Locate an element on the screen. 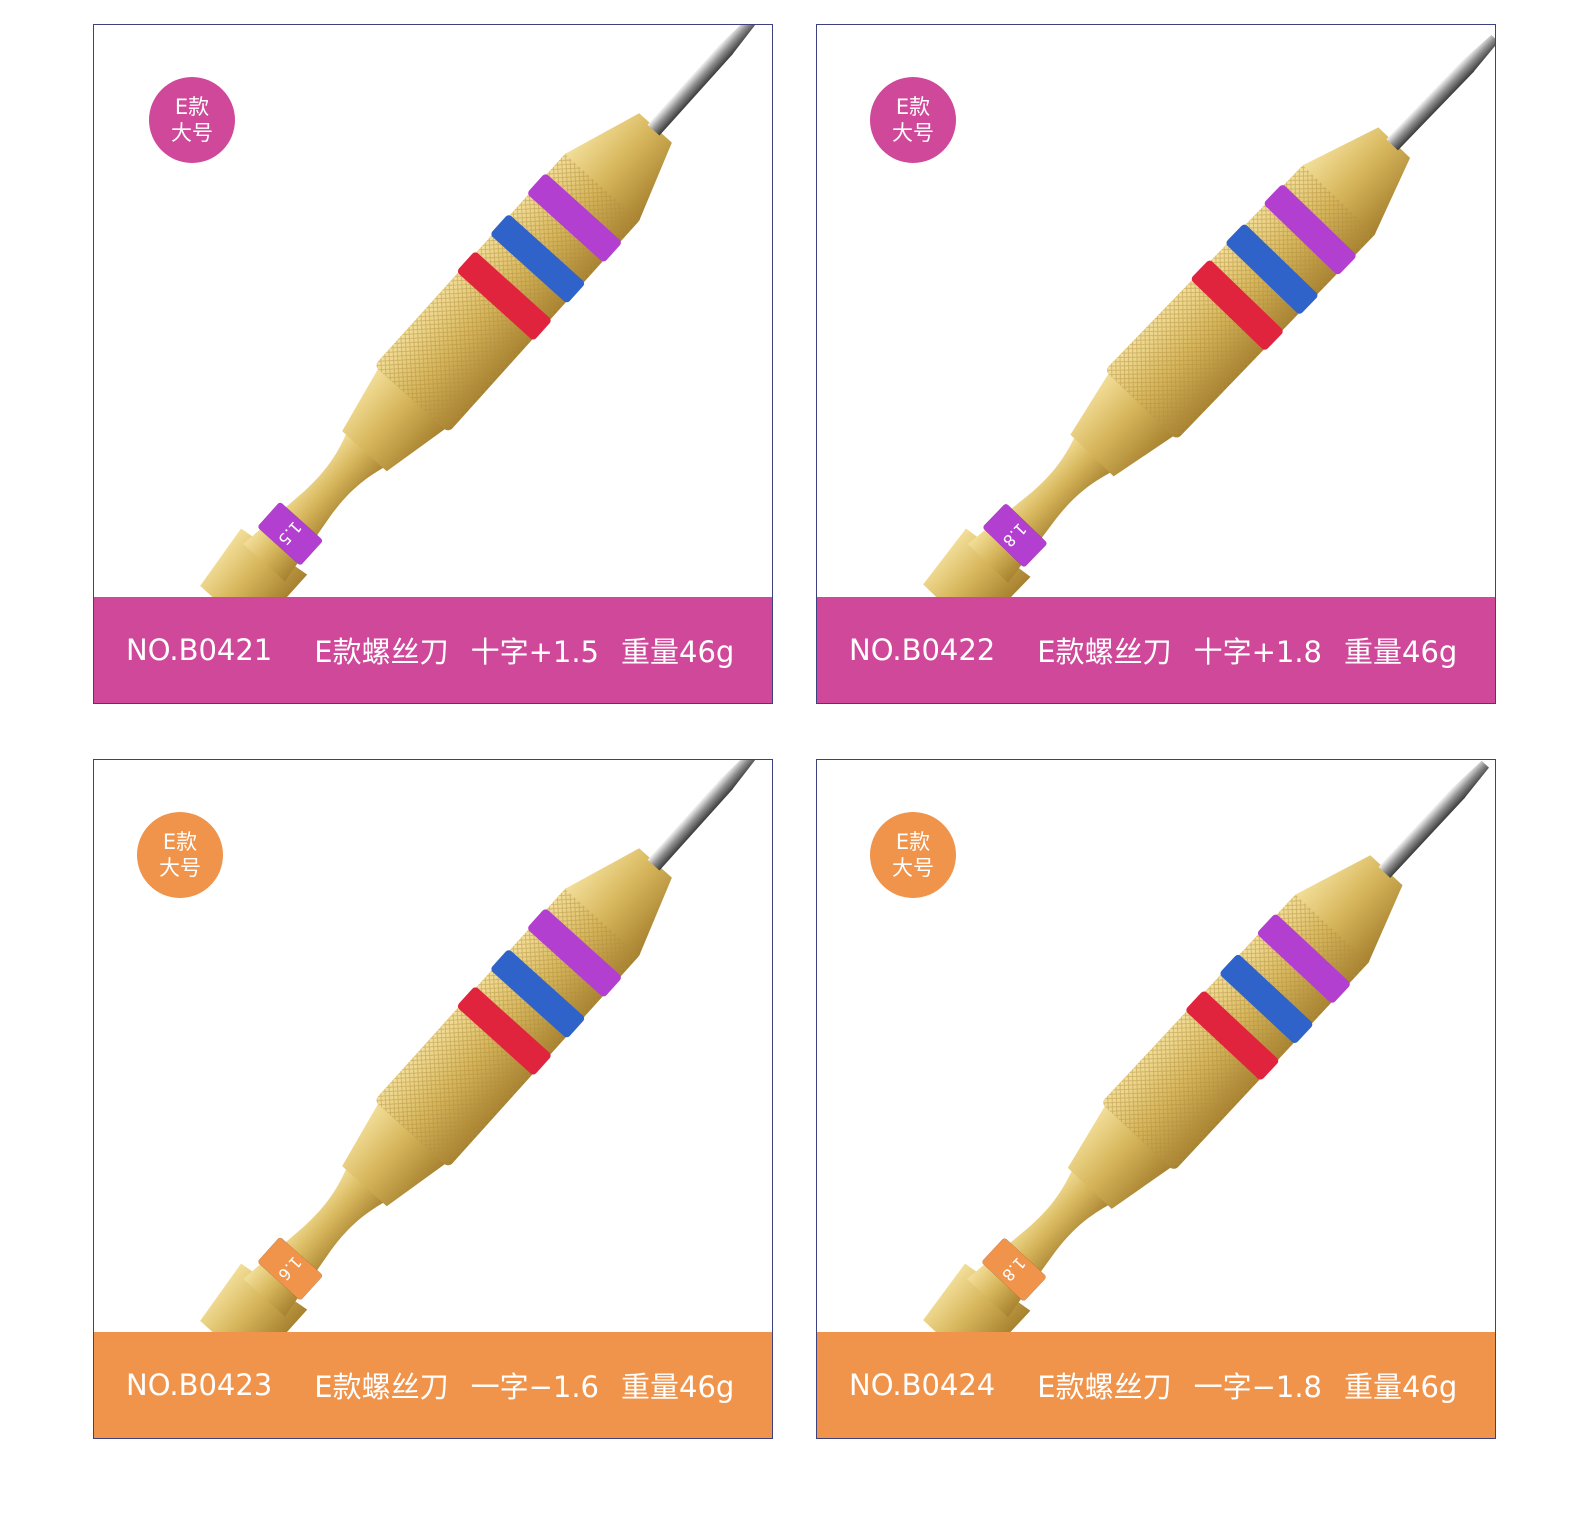 The image size is (1580, 1522). product-info-bar: NO.B0424 E款螺丝刀 一字−1.8 重量46g is located at coordinates (1156, 1385).